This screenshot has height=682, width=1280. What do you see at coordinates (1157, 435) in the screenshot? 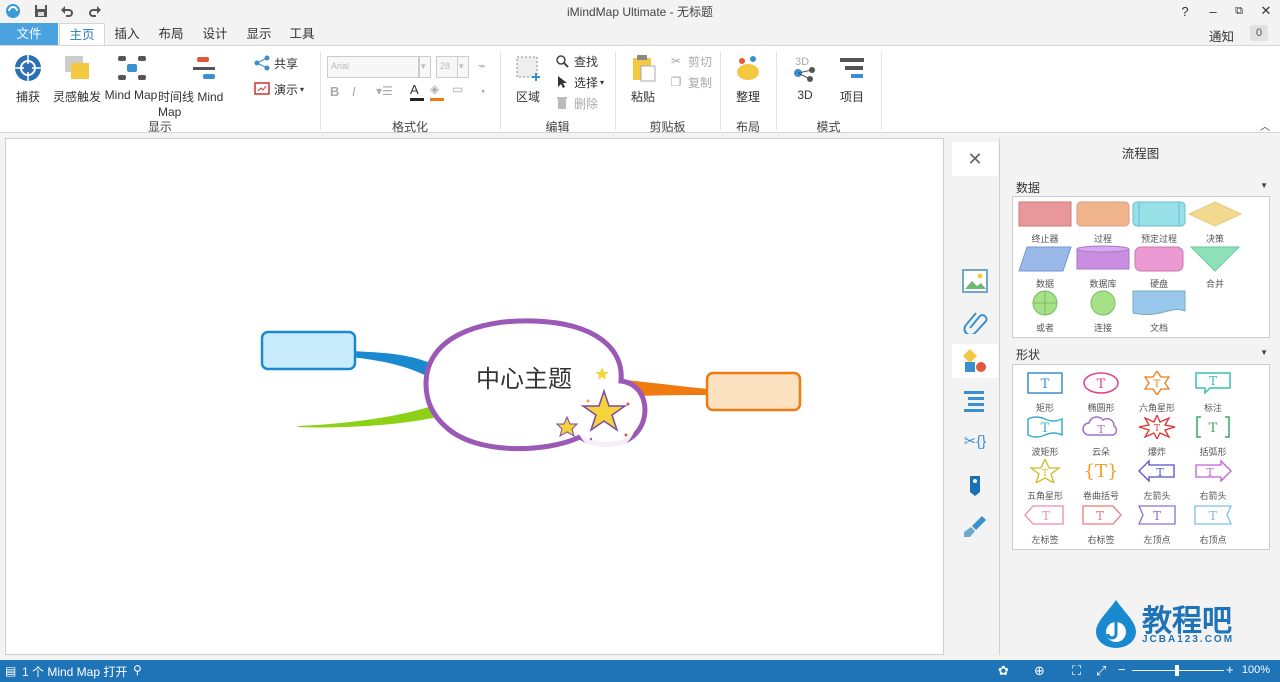
I see `shape-explosion: T 爆炸` at bounding box center [1157, 435].